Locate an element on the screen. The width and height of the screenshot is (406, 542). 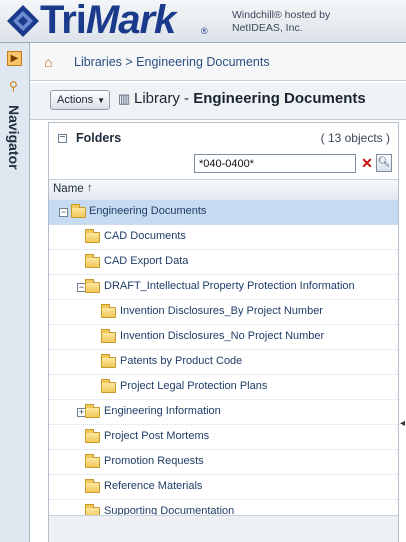
breadcrumb-bar: ⌂ Libraries > Engineering Documents is located at coordinates (218, 62).